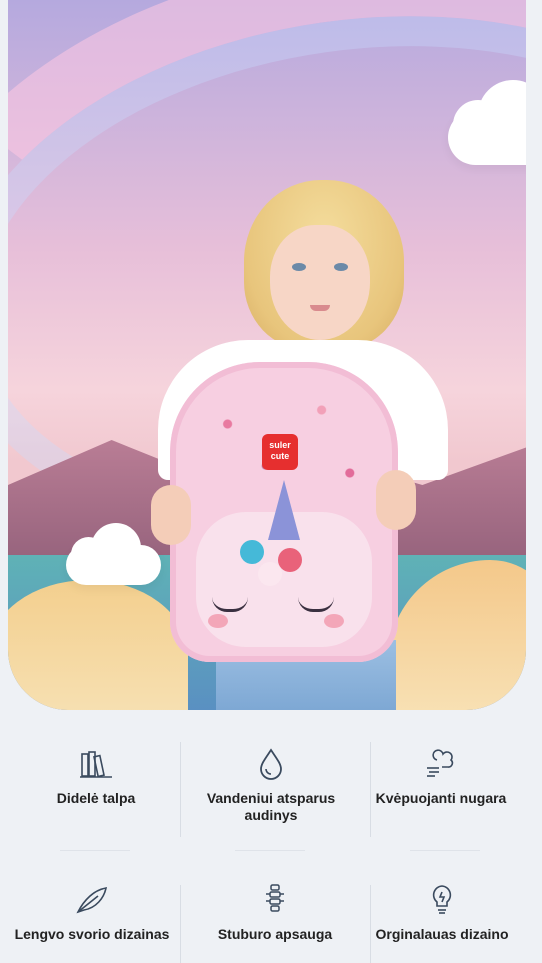 The height and width of the screenshot is (963, 542). What do you see at coordinates (334, 621) in the screenshot?
I see `unicorn-cheek-right` at bounding box center [334, 621].